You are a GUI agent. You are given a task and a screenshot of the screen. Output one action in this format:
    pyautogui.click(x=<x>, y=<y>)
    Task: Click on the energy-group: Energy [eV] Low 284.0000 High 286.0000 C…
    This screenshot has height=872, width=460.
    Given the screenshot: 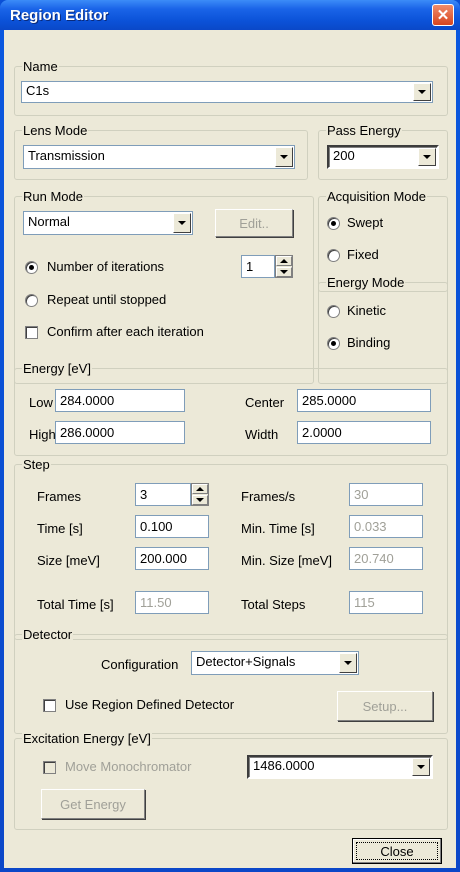 What is the action you would take?
    pyautogui.click(x=231, y=408)
    